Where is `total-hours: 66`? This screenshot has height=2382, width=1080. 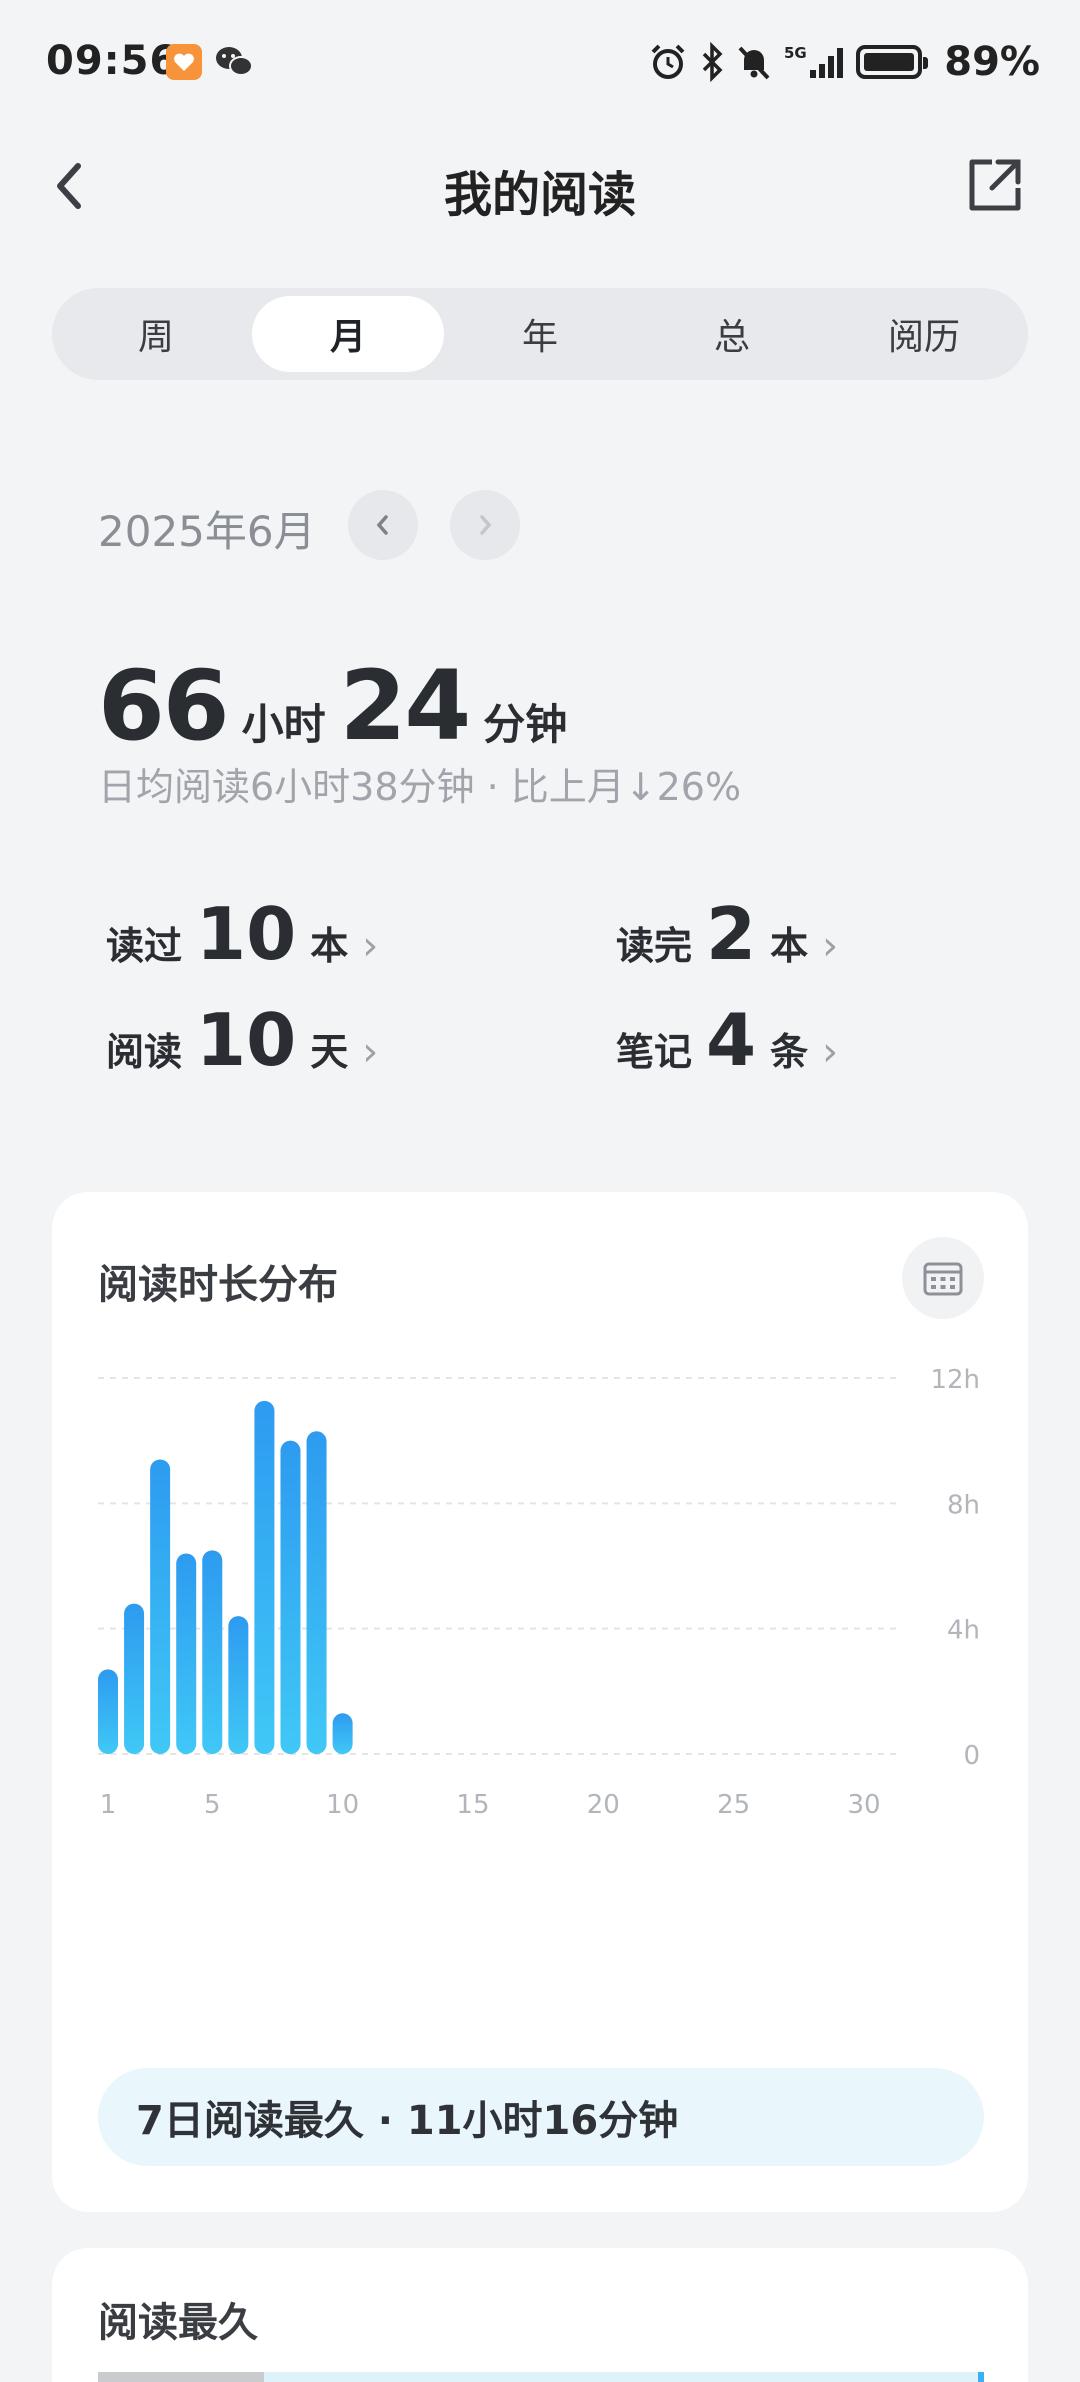 total-hours: 66 is located at coordinates (164, 706).